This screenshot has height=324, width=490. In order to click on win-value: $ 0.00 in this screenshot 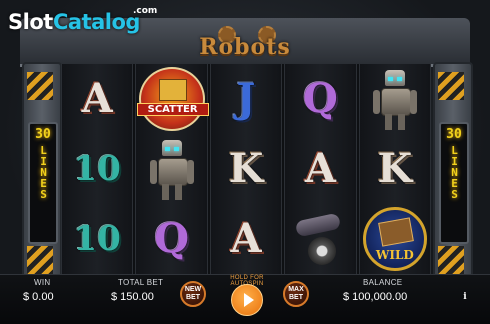, I will do `click(38, 297)`.